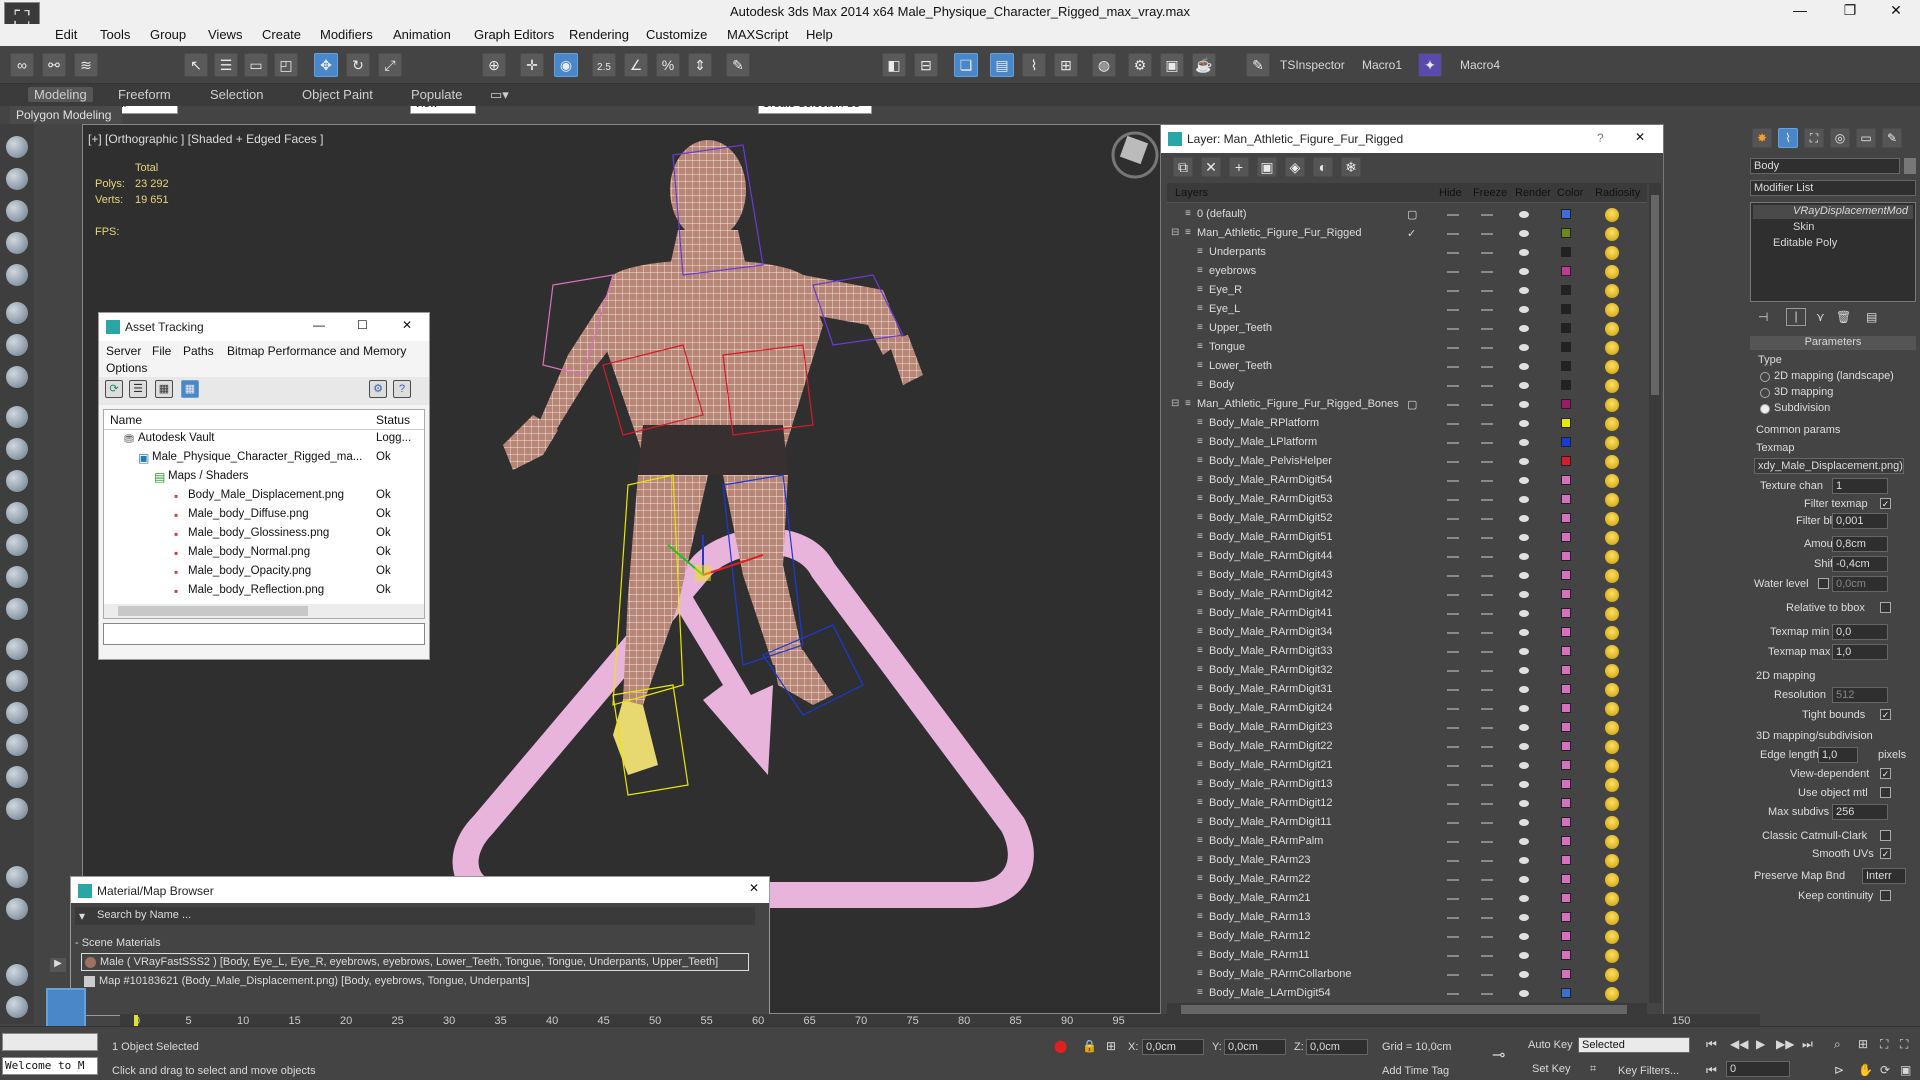  What do you see at coordinates (1402, 746) in the screenshot?
I see `layer-row: ≡ Body_Male_RArmDigit22 render light` at bounding box center [1402, 746].